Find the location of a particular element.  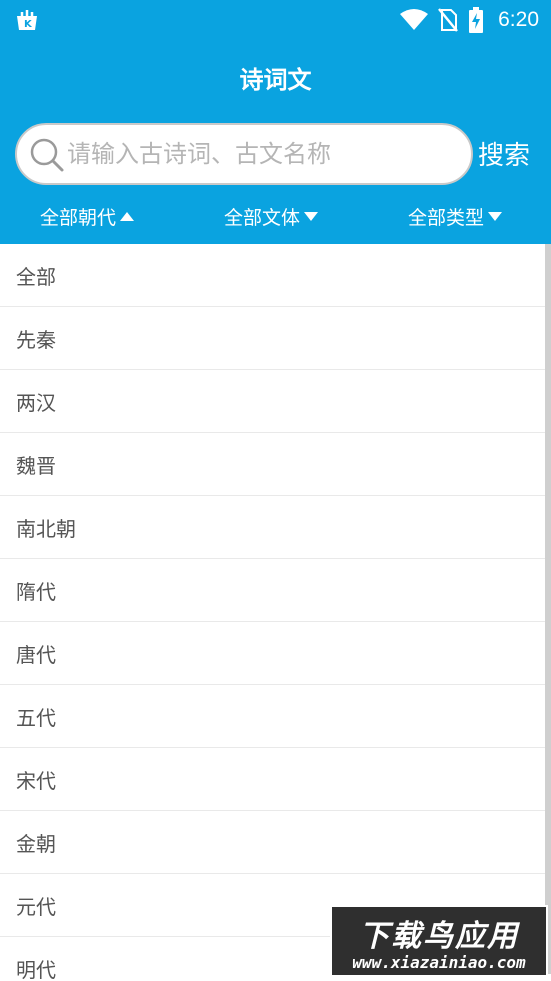

battery-charging-icon is located at coordinates (476, 20).